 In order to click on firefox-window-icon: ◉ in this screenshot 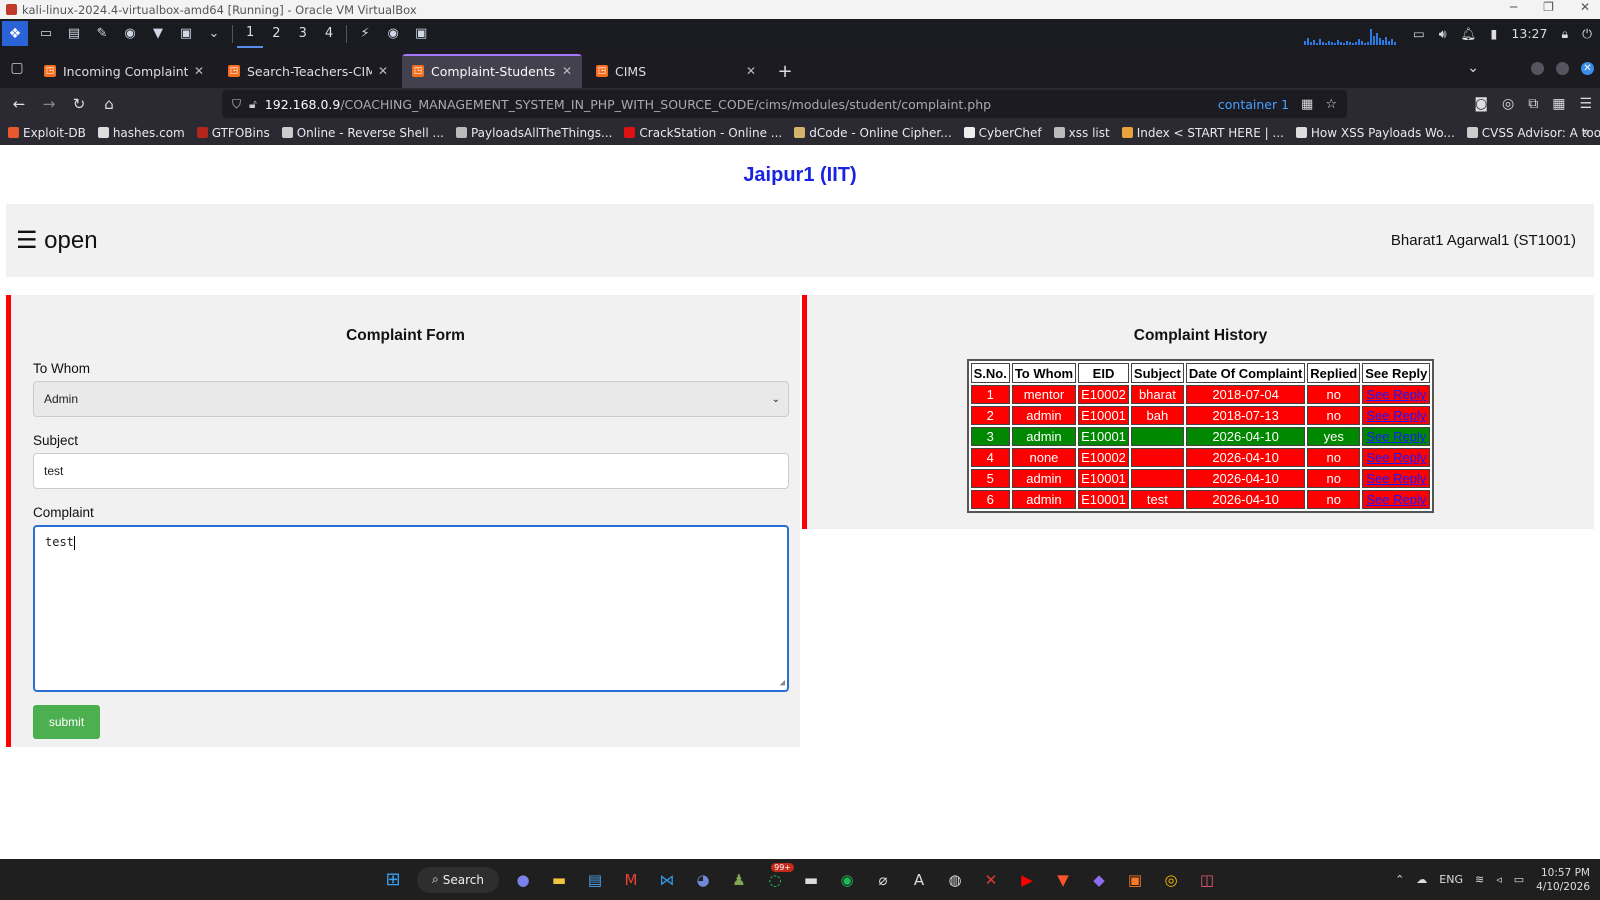, I will do `click(393, 34)`.